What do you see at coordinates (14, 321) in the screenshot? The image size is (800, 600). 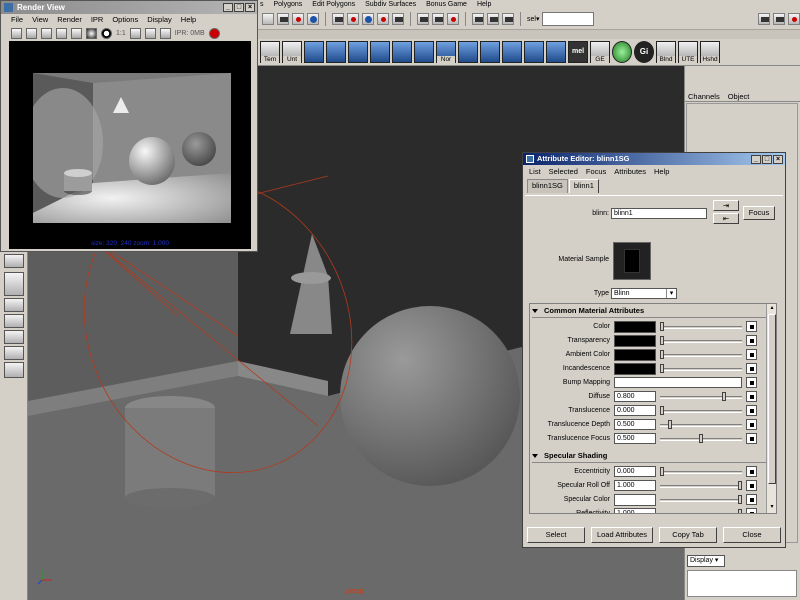 I see `layout-four-icon` at bounding box center [14, 321].